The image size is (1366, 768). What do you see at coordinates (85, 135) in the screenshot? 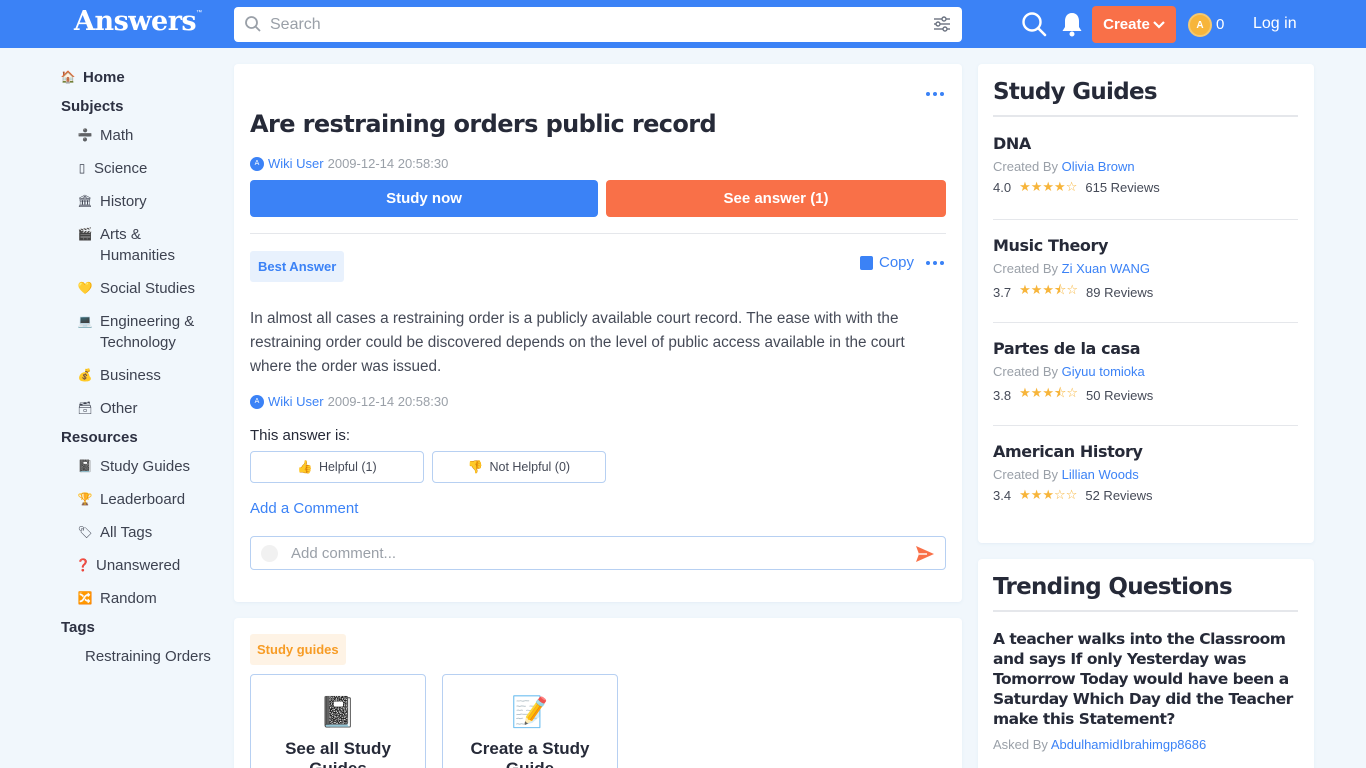
I see `math-icon: ➗` at bounding box center [85, 135].